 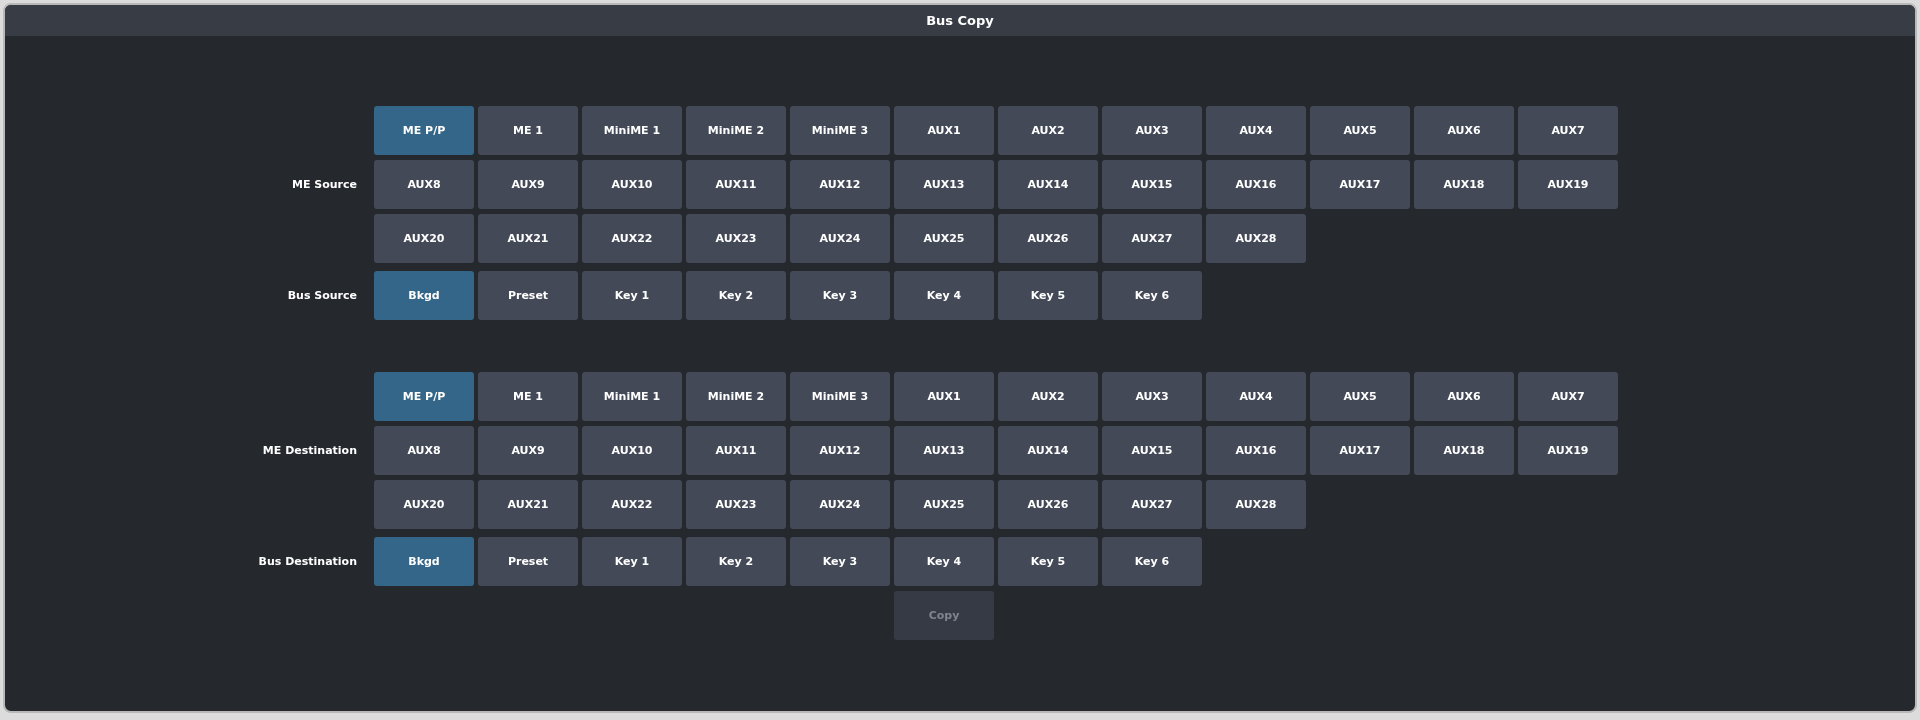 I want to click on group-label: ME Destination, so click(x=309, y=450).